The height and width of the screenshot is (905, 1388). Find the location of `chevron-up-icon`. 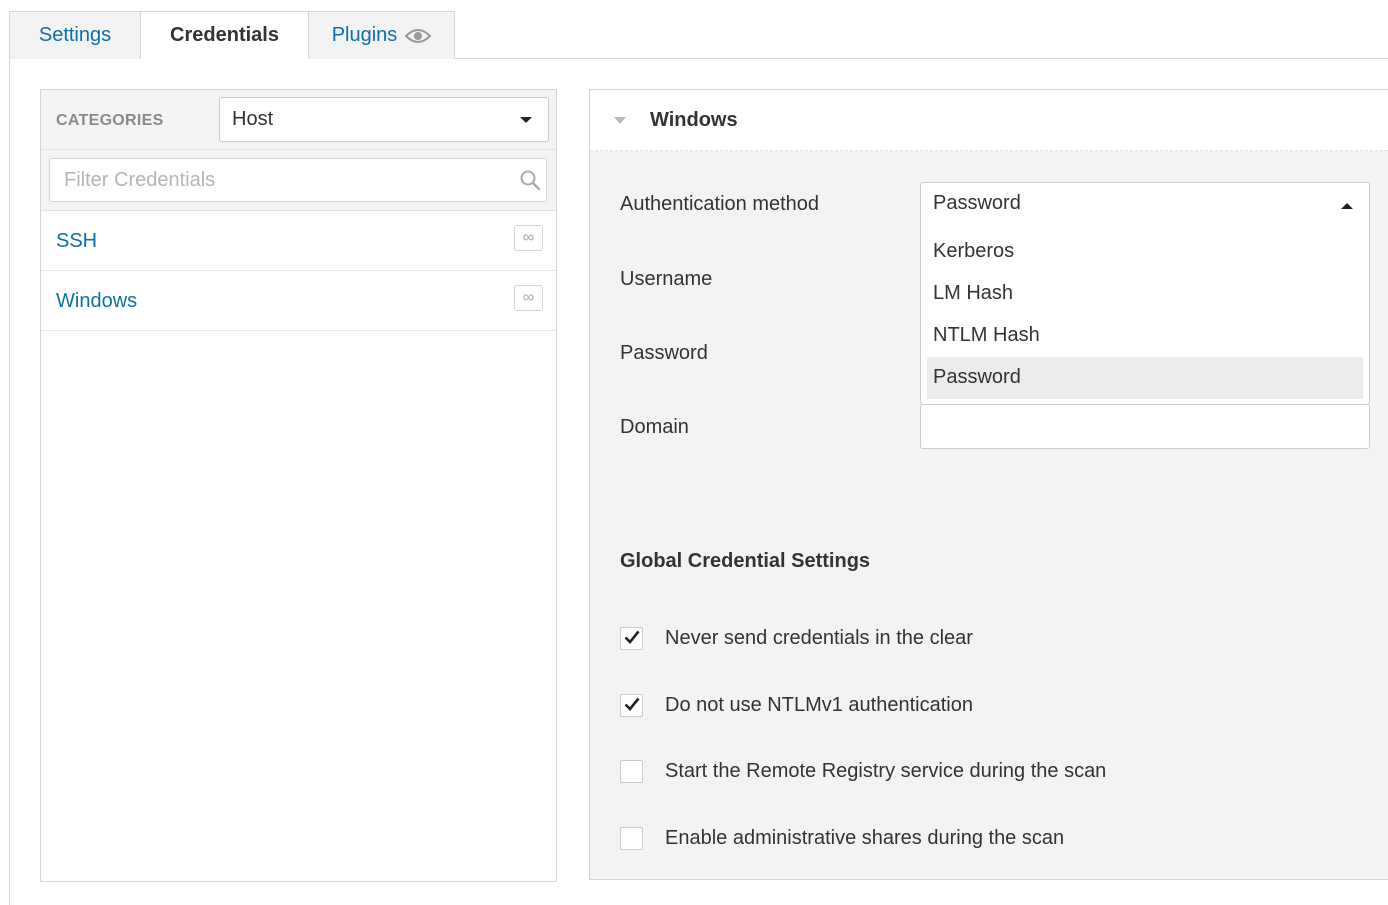

chevron-up-icon is located at coordinates (1347, 206).